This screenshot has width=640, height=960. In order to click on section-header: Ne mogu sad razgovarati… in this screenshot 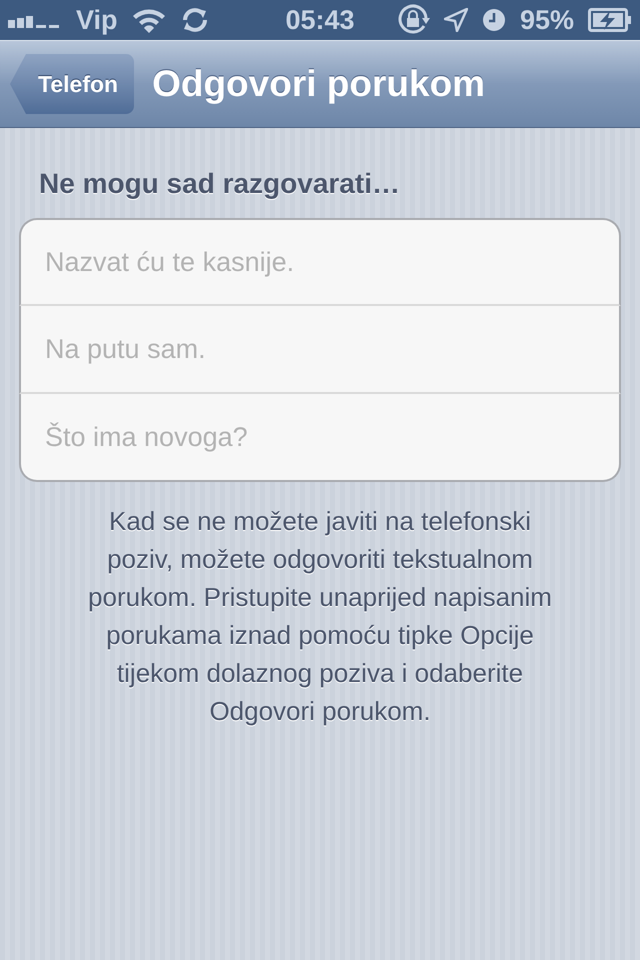, I will do `click(220, 184)`.